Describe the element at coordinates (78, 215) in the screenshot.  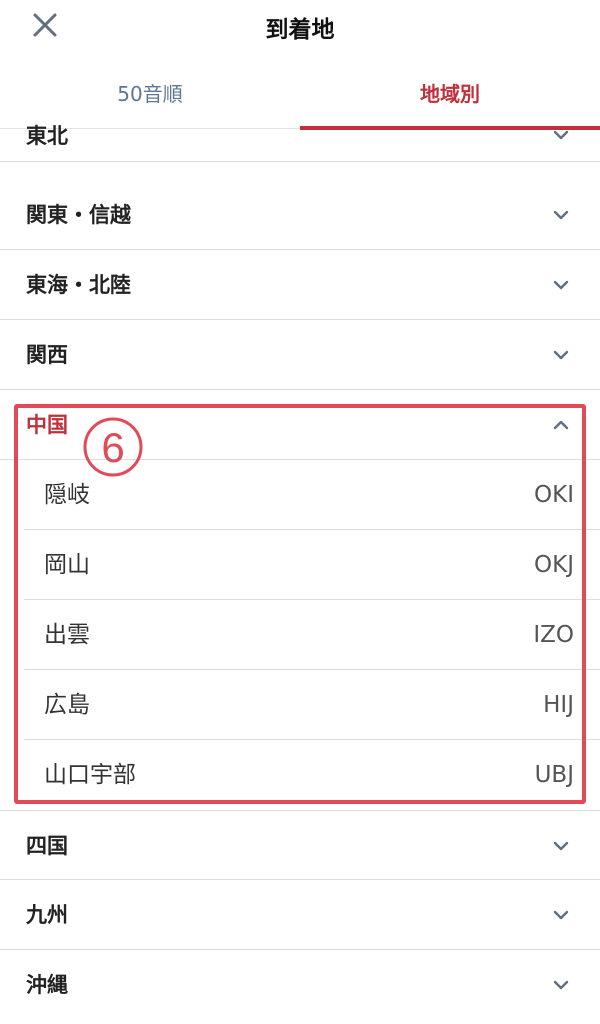
I see `region-label: 関東・信越` at that location.